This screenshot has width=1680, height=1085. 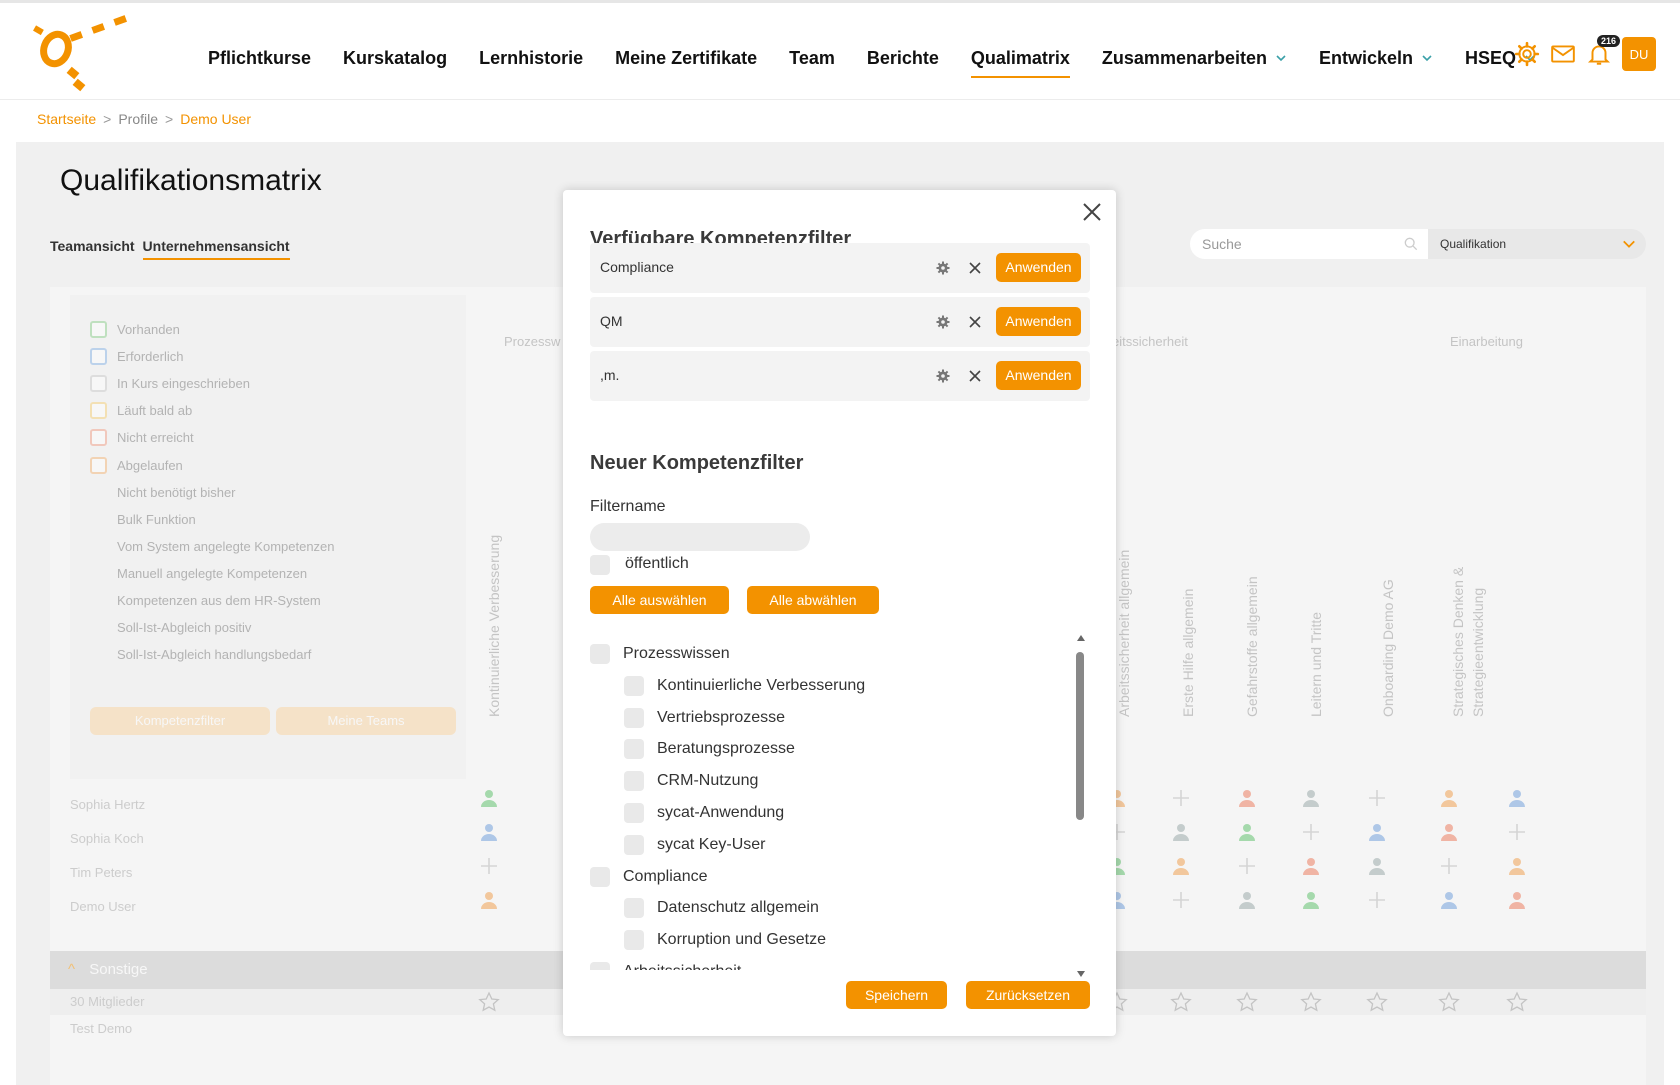 What do you see at coordinates (366, 721) in the screenshot?
I see `my-teams-button: Meine Teams` at bounding box center [366, 721].